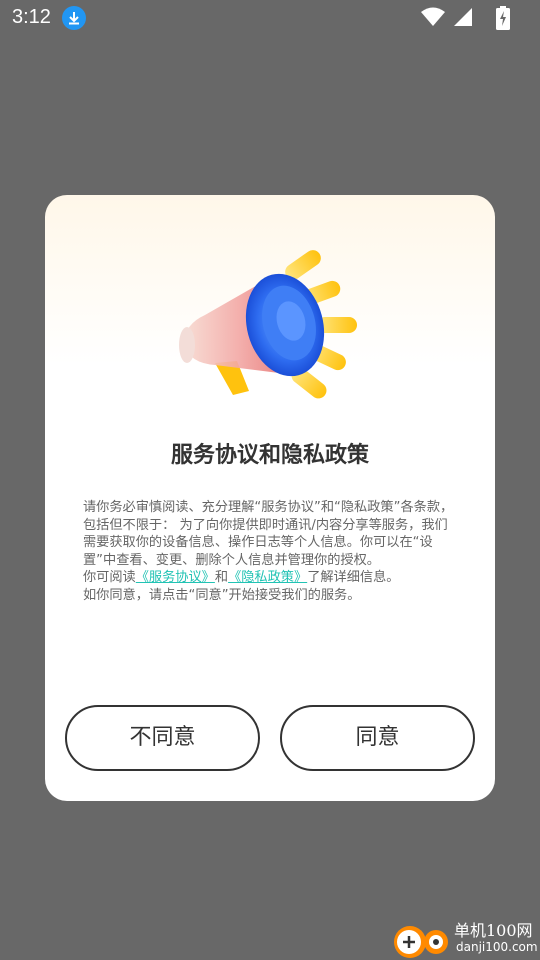 The image size is (540, 960). Describe the element at coordinates (175, 577) in the screenshot. I see `service-agreement-link: 《服务协议》` at that location.